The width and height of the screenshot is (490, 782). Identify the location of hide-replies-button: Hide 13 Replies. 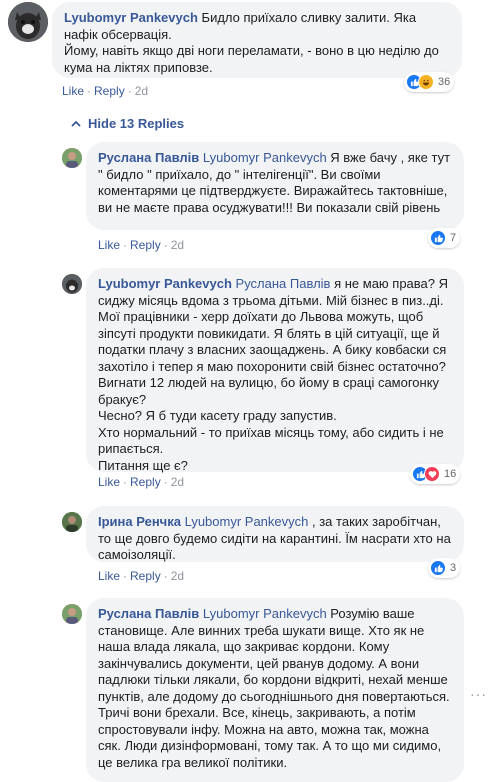
(127, 123).